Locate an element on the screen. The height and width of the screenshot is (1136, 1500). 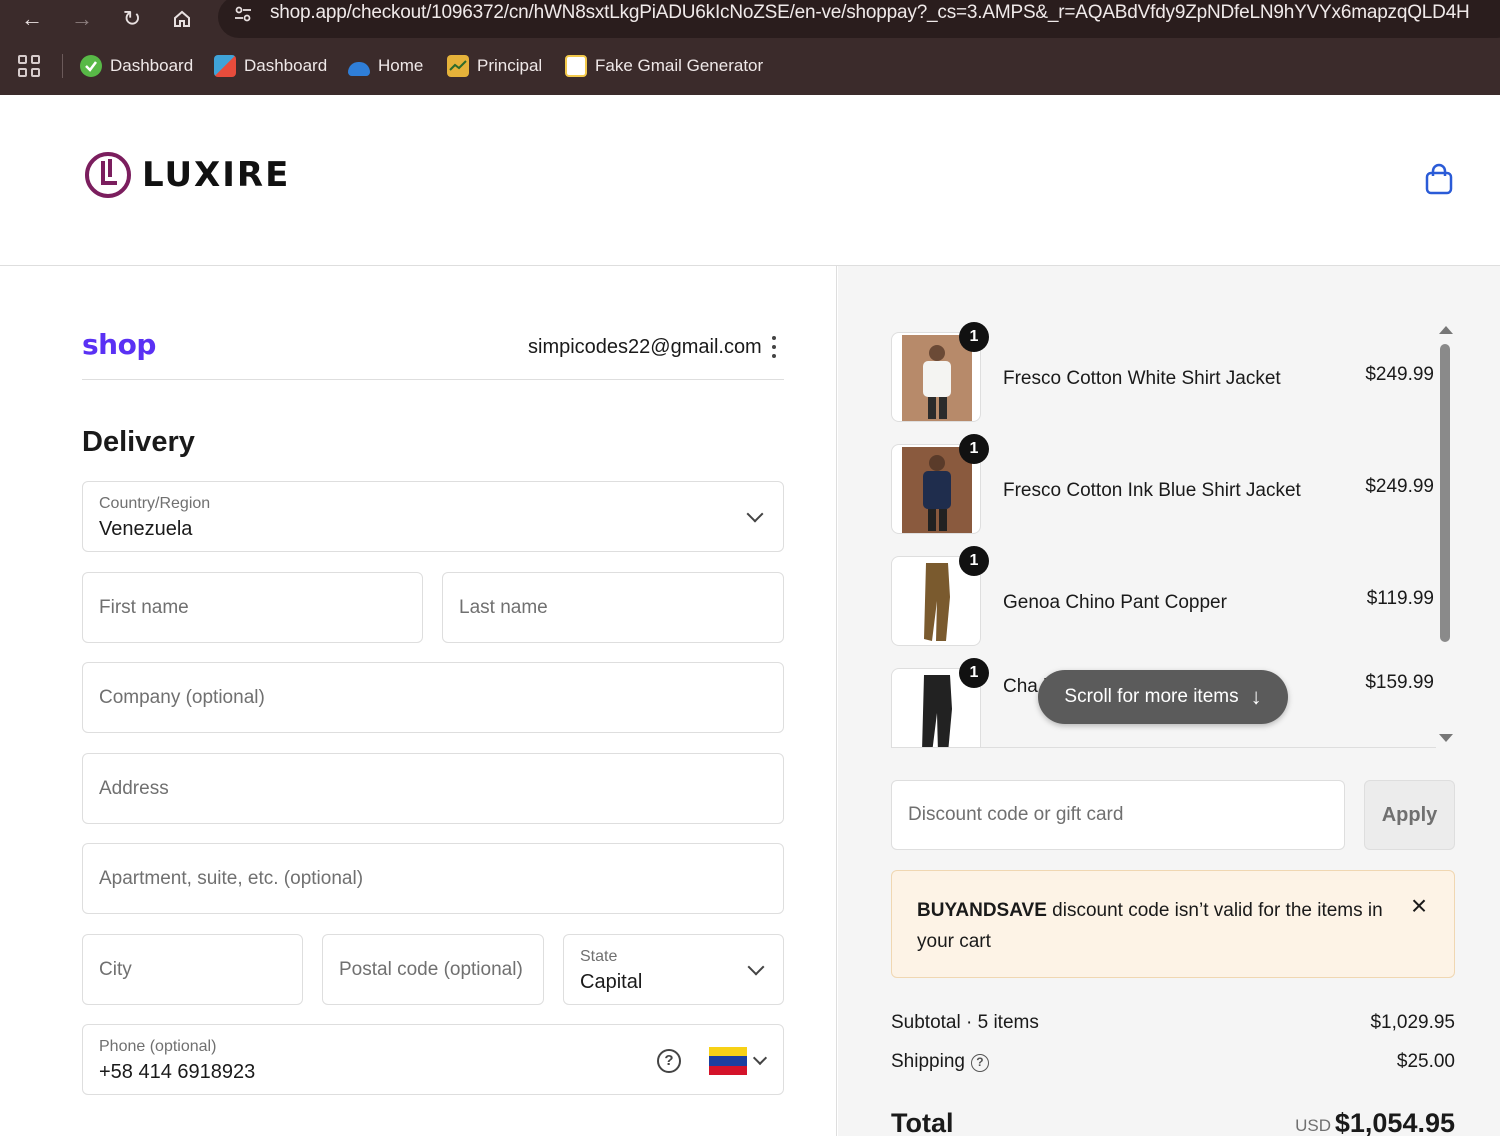
phone-field: Phone (optional) +58 414 6918923 ? is located at coordinates (433, 1059).